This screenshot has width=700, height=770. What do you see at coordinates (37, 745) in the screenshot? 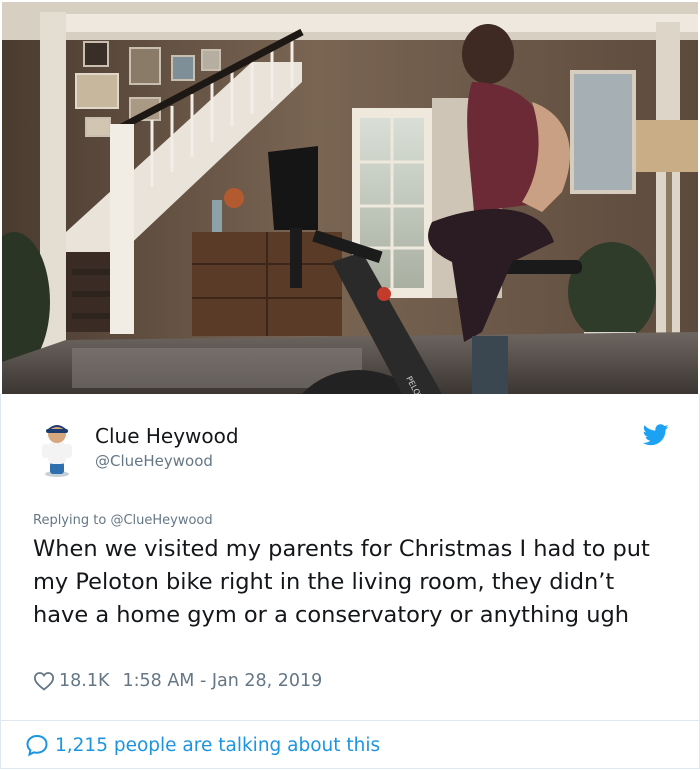
I see `speech-bubble-icon` at bounding box center [37, 745].